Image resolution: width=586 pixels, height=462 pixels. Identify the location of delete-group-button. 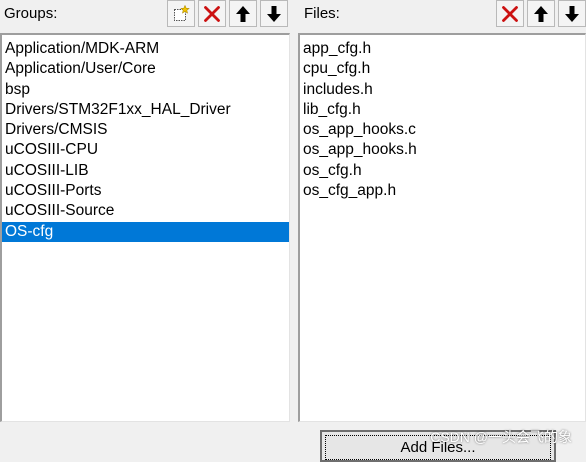
(212, 13).